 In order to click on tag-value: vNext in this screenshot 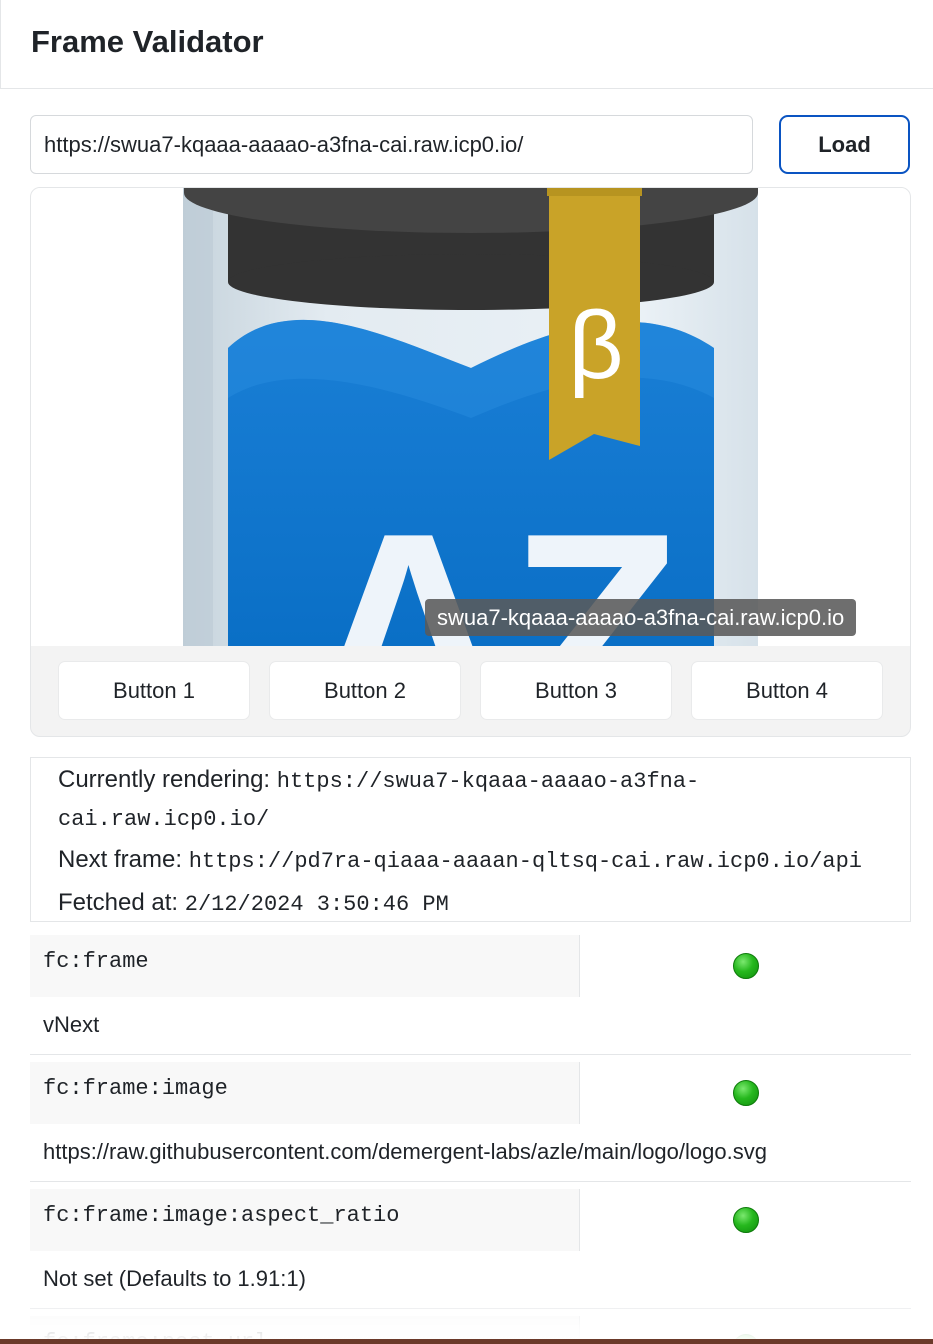, I will do `click(470, 1026)`.